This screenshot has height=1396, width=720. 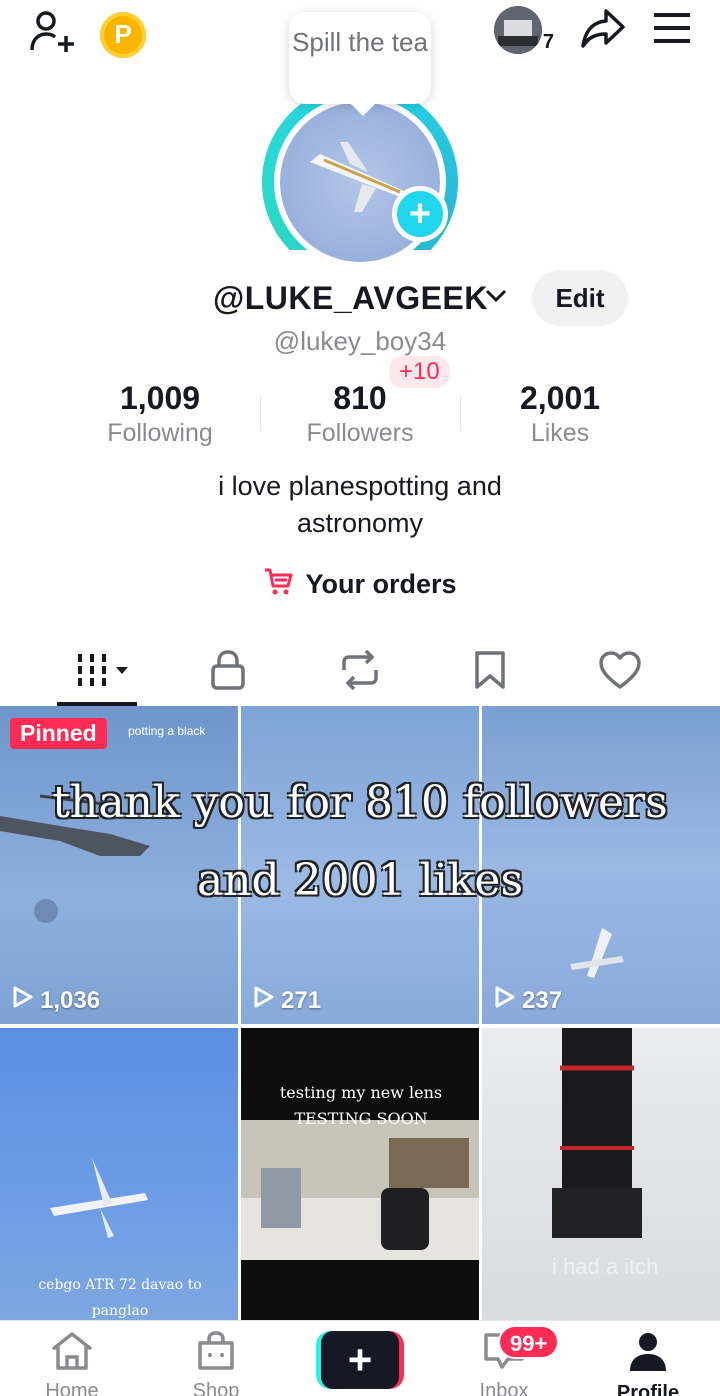 I want to click on inbox-icon, so click(x=504, y=1354).